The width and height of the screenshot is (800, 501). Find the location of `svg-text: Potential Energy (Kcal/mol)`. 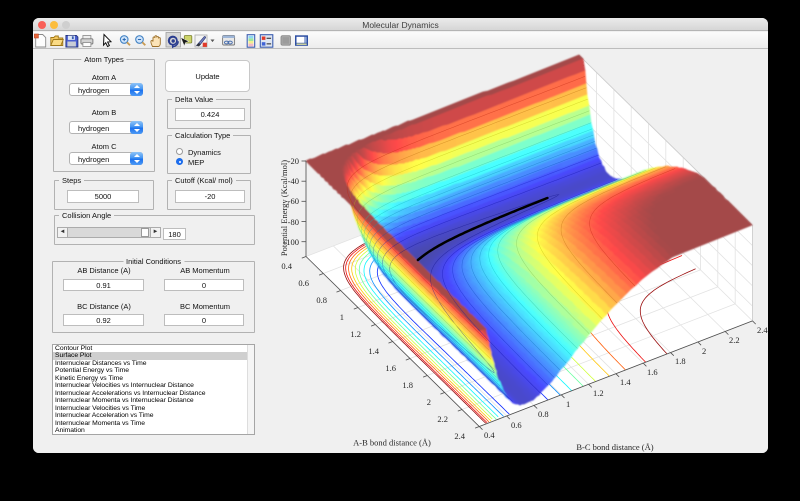

svg-text: Potential Energy (Kcal/mol) is located at coordinates (284, 208).